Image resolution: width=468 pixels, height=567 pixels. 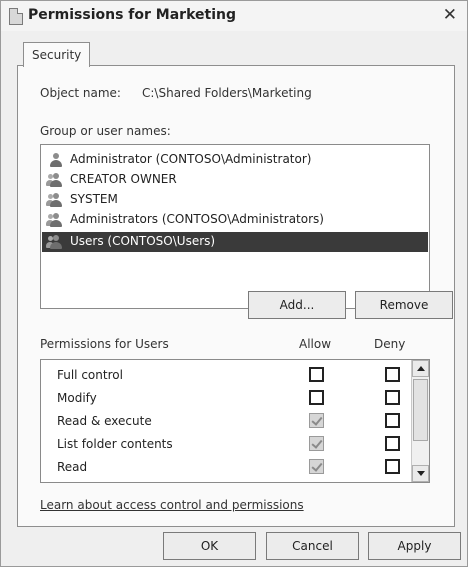 What do you see at coordinates (56, 160) in the screenshot?
I see `user-icon` at bounding box center [56, 160].